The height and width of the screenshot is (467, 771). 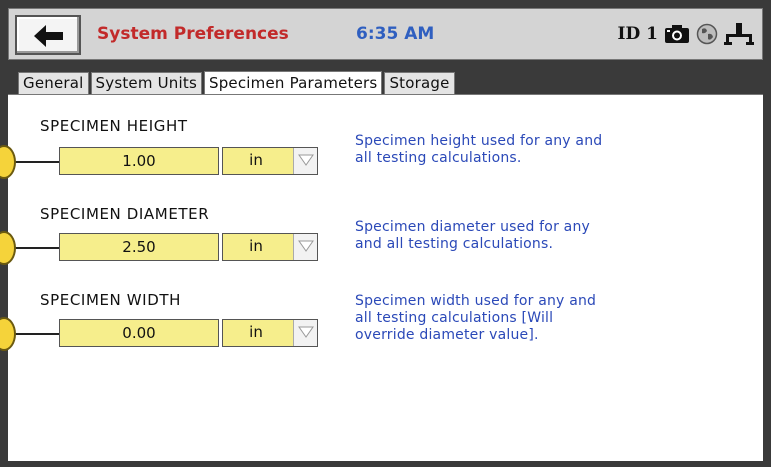 What do you see at coordinates (114, 126) in the screenshot?
I see `specimen-height-label: SPECIMEN HEIGHT` at bounding box center [114, 126].